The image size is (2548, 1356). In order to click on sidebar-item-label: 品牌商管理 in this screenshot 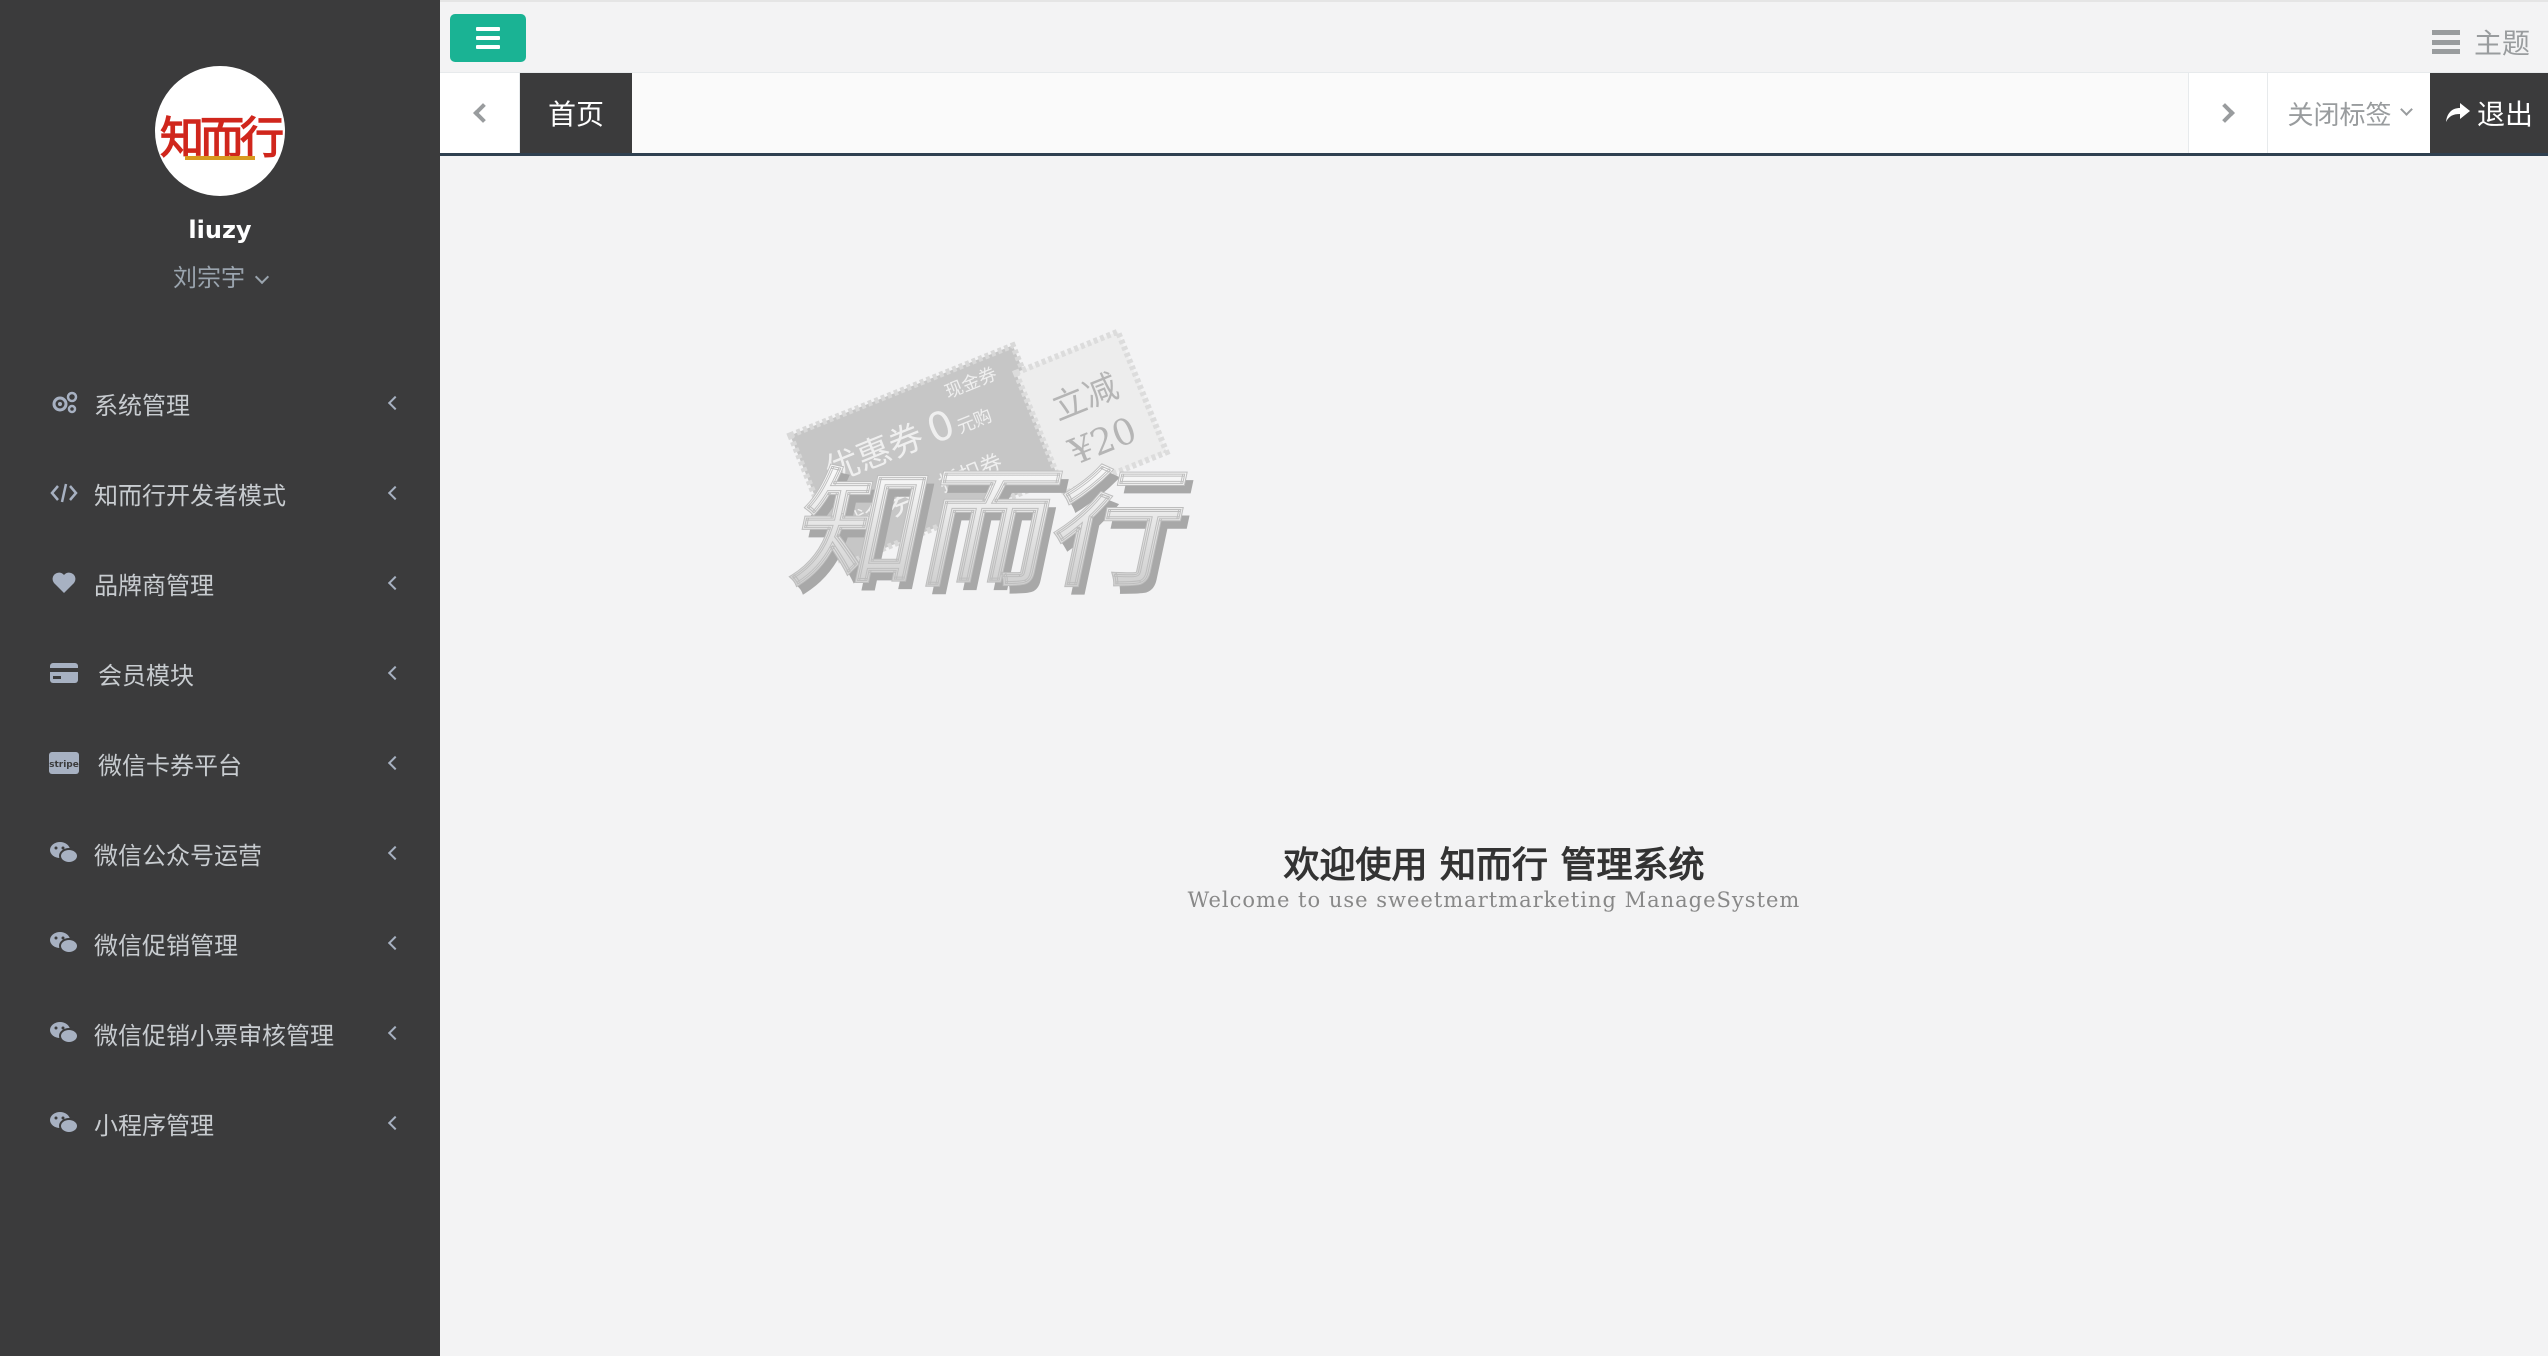, I will do `click(154, 585)`.